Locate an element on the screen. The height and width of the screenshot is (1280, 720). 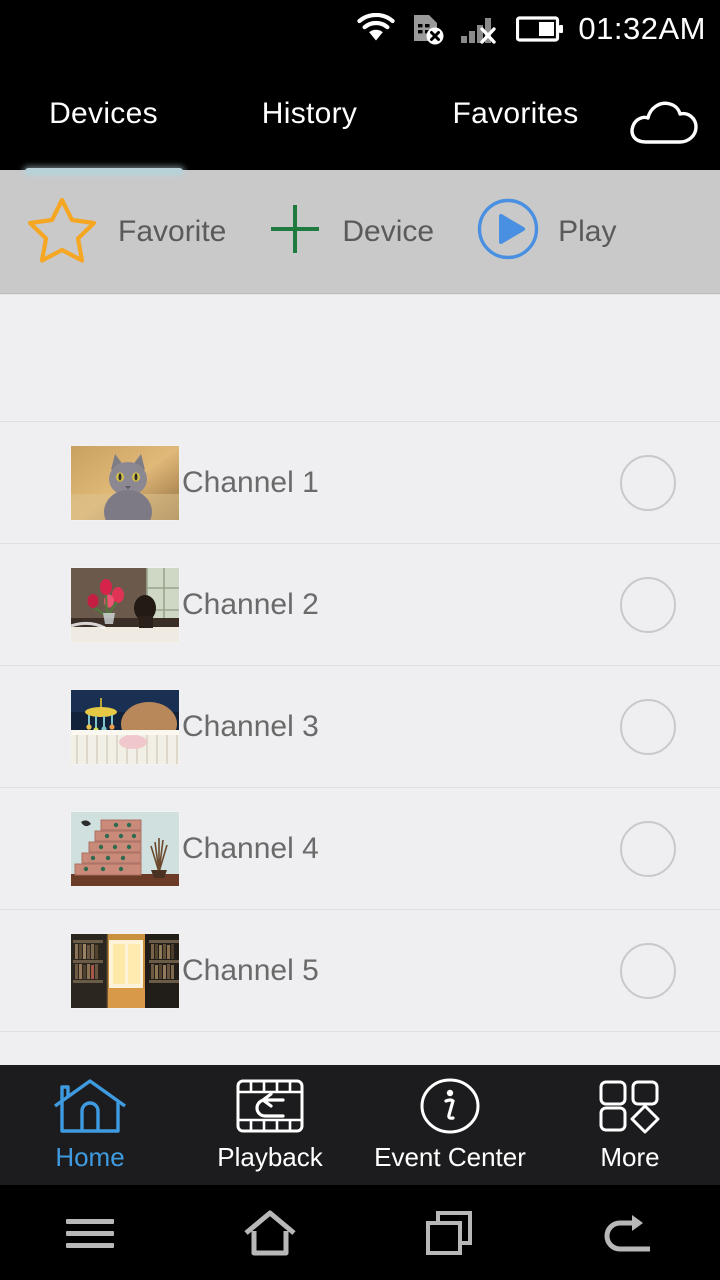
channel-row: Channel 3 is located at coordinates (360, 727).